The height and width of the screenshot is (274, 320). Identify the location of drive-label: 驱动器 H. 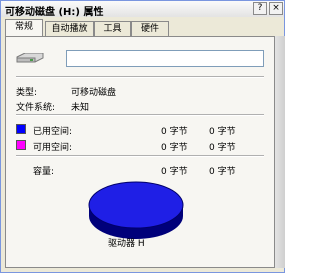
(126, 244).